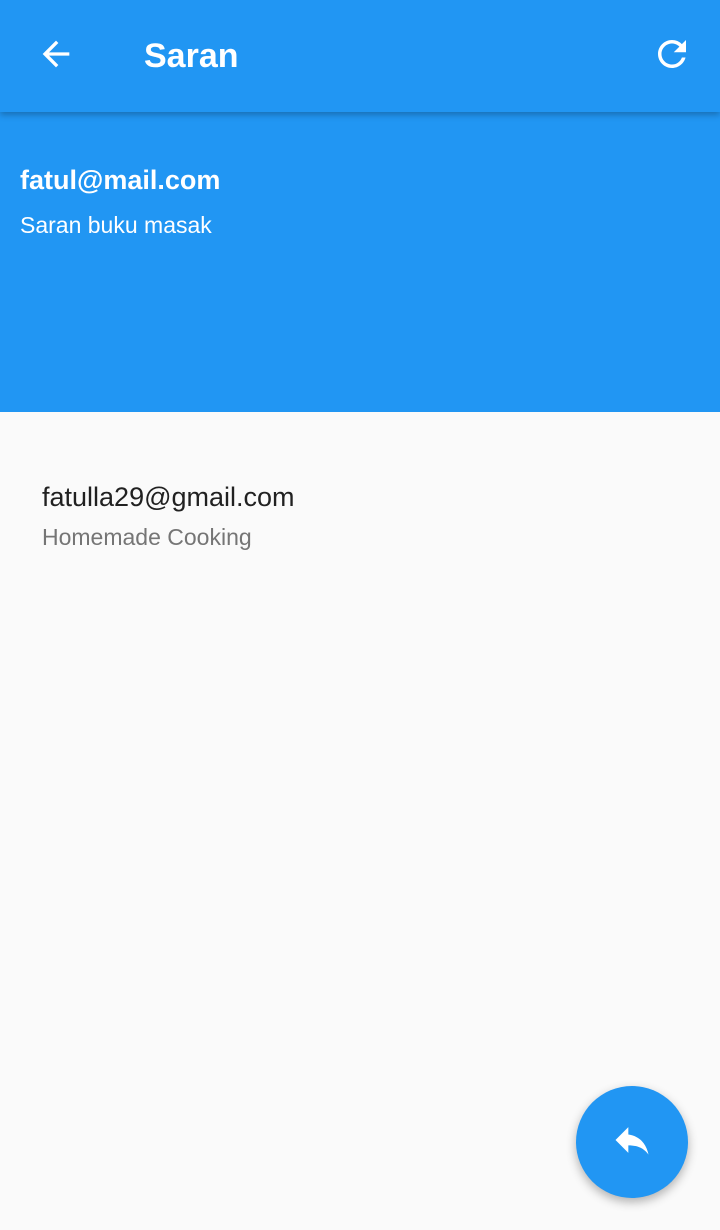  I want to click on back-button, so click(56, 56).